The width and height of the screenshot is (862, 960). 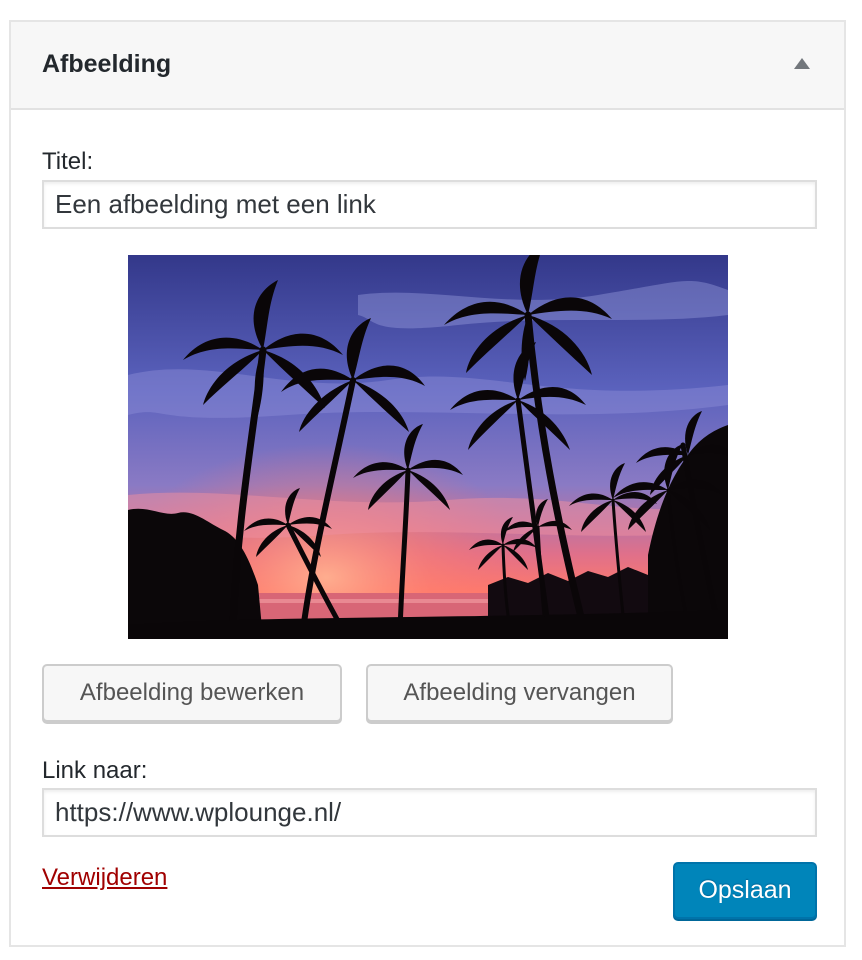 I want to click on widget-header: Afbeelding, so click(x=427, y=66).